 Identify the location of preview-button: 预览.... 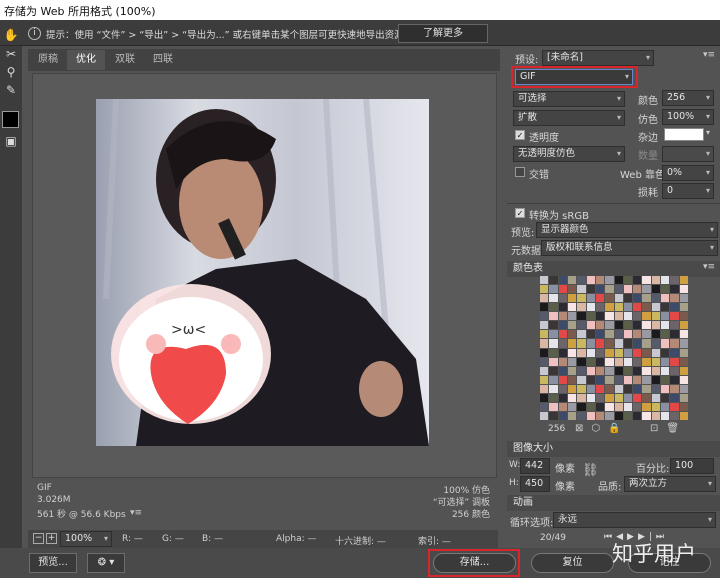
(53, 563).